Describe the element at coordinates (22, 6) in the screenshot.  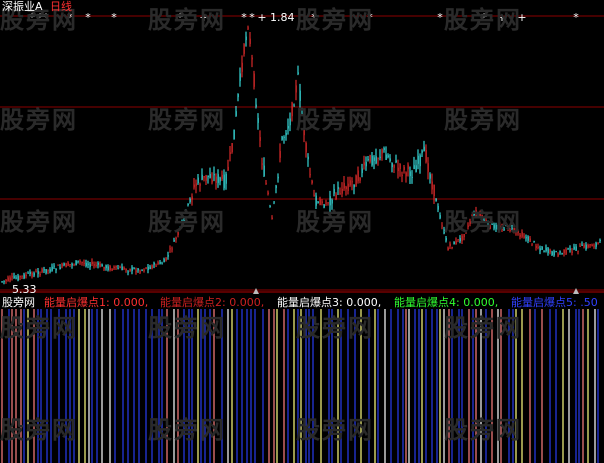
I see `stock-symbol: 深振业A` at that location.